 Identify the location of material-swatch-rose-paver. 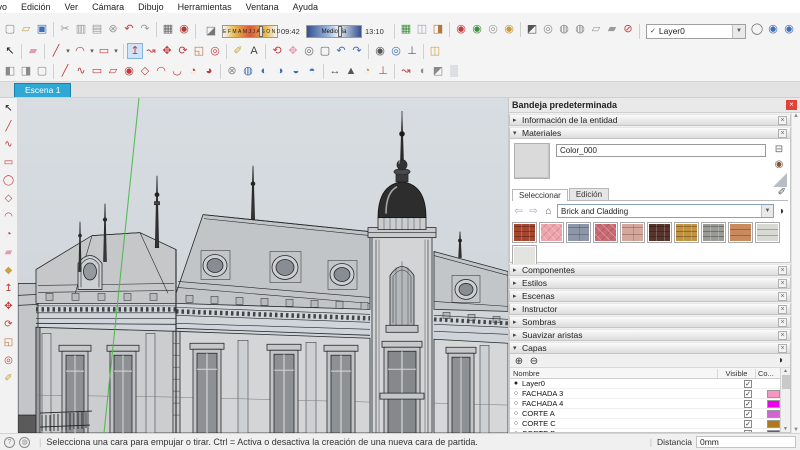
(605, 232).